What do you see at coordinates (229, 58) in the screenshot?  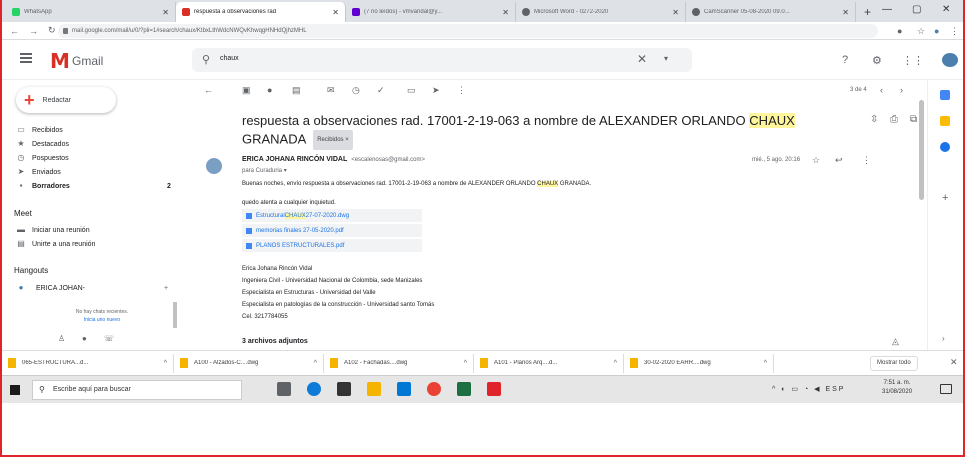 I see `search-input: chaux` at bounding box center [229, 58].